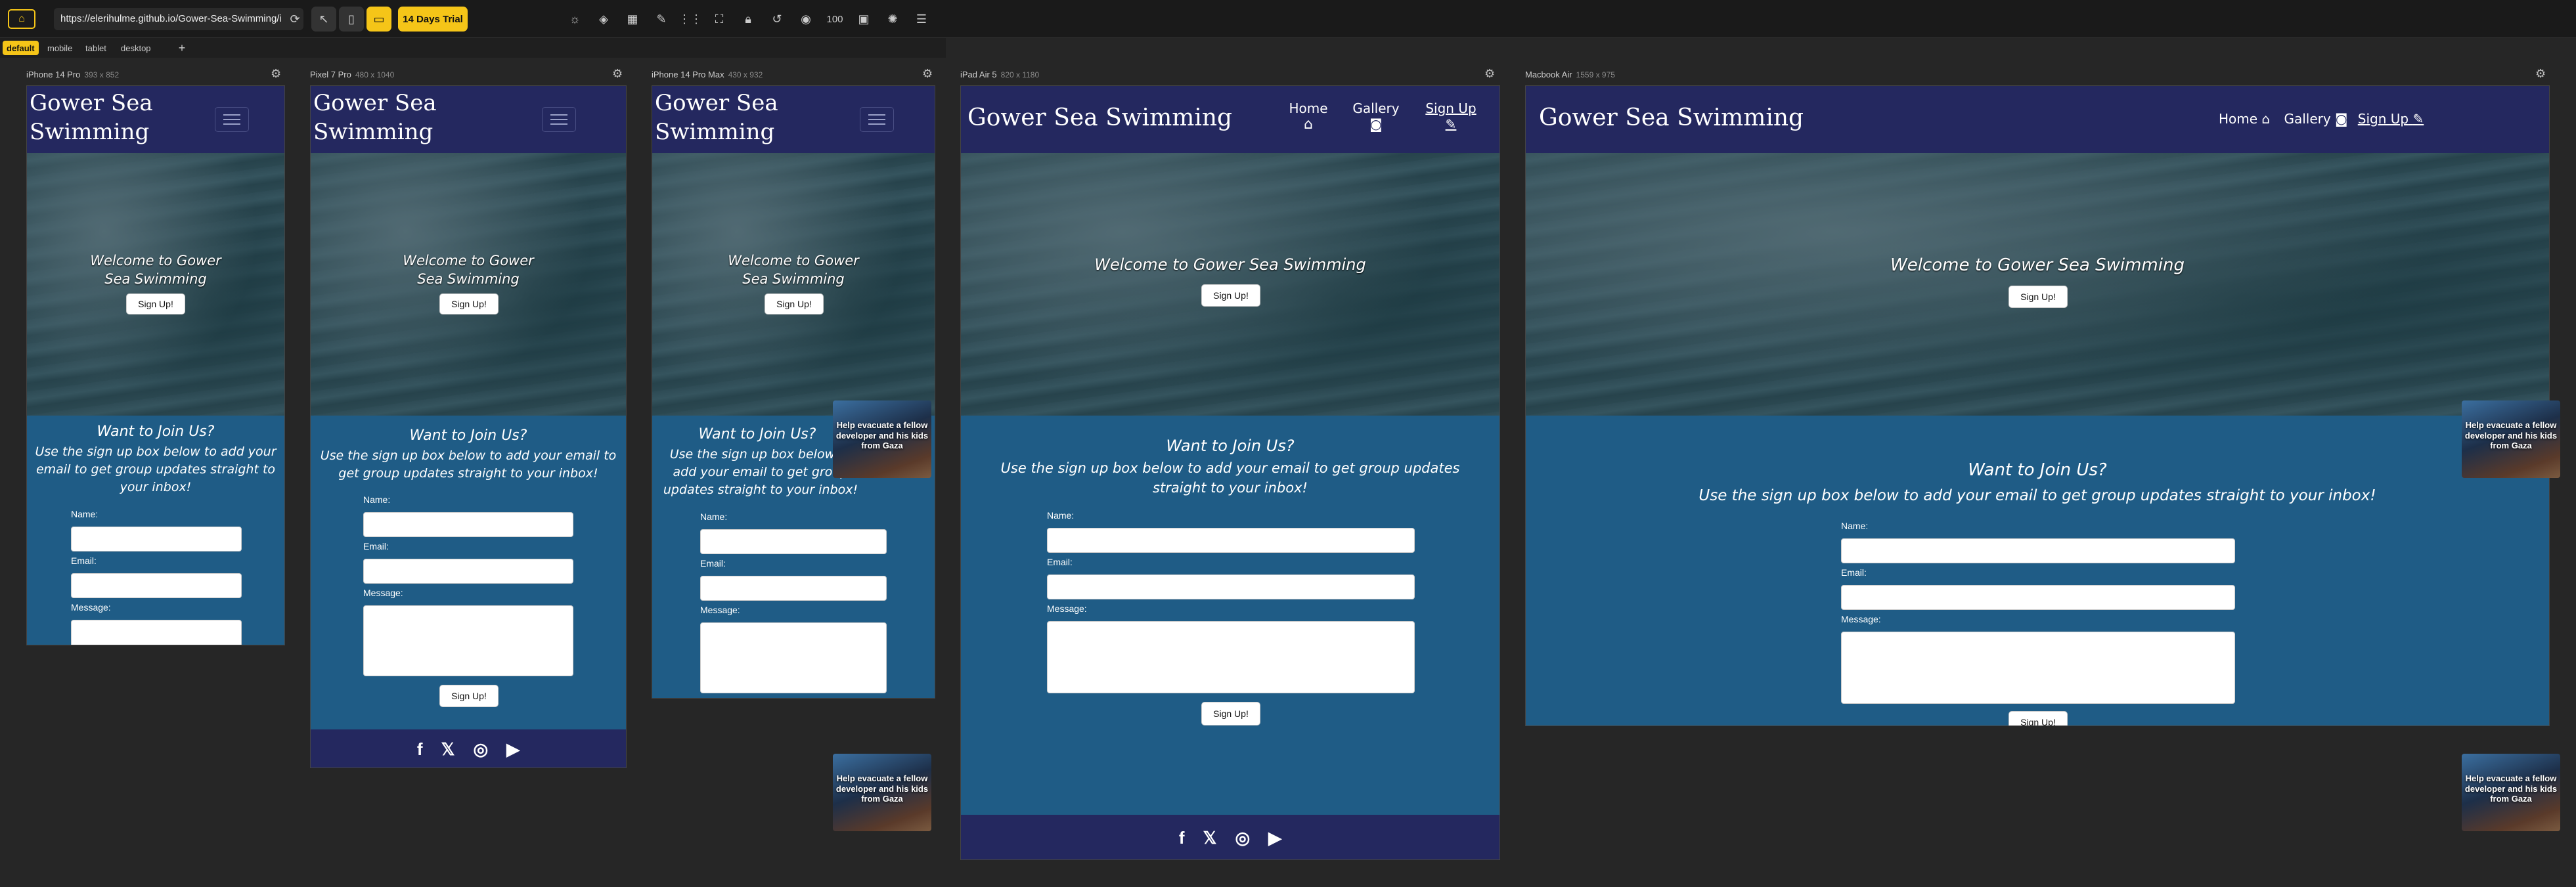  I want to click on site-footer: f 𝕏 ◎ ▶, so click(1230, 837).